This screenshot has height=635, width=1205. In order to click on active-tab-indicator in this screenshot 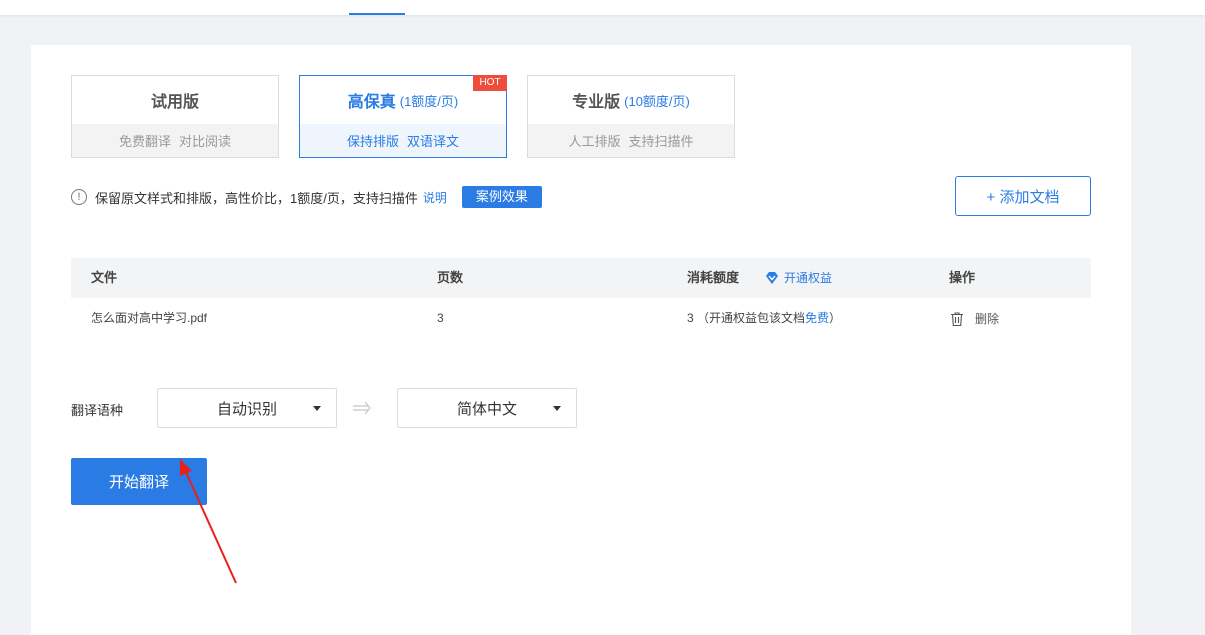, I will do `click(377, 14)`.